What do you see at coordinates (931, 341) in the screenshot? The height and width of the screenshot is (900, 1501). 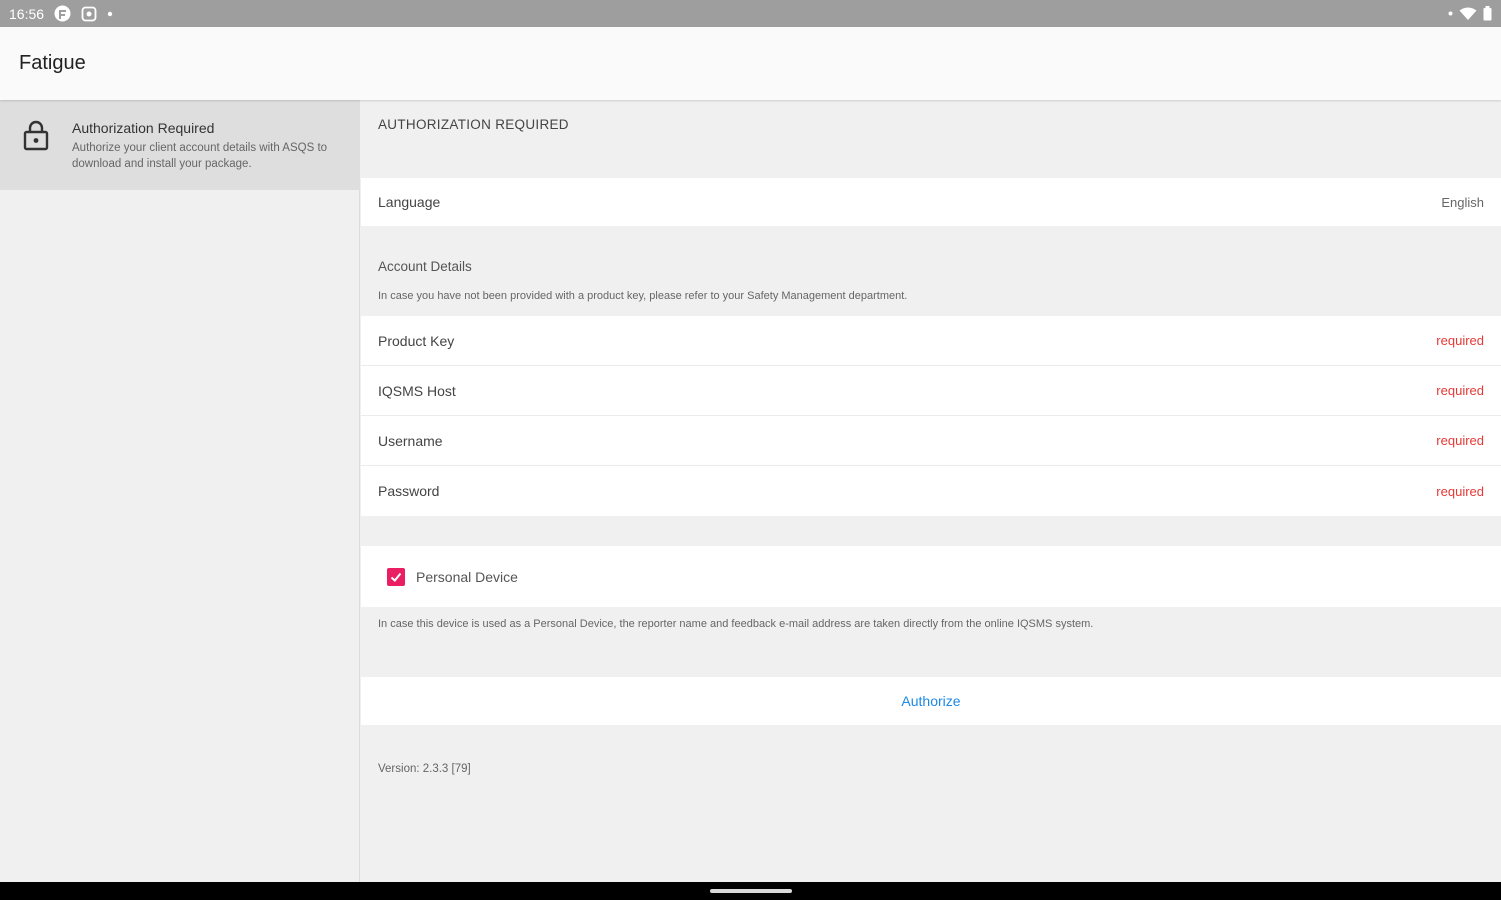 I see `product-key-row: Product Key required` at bounding box center [931, 341].